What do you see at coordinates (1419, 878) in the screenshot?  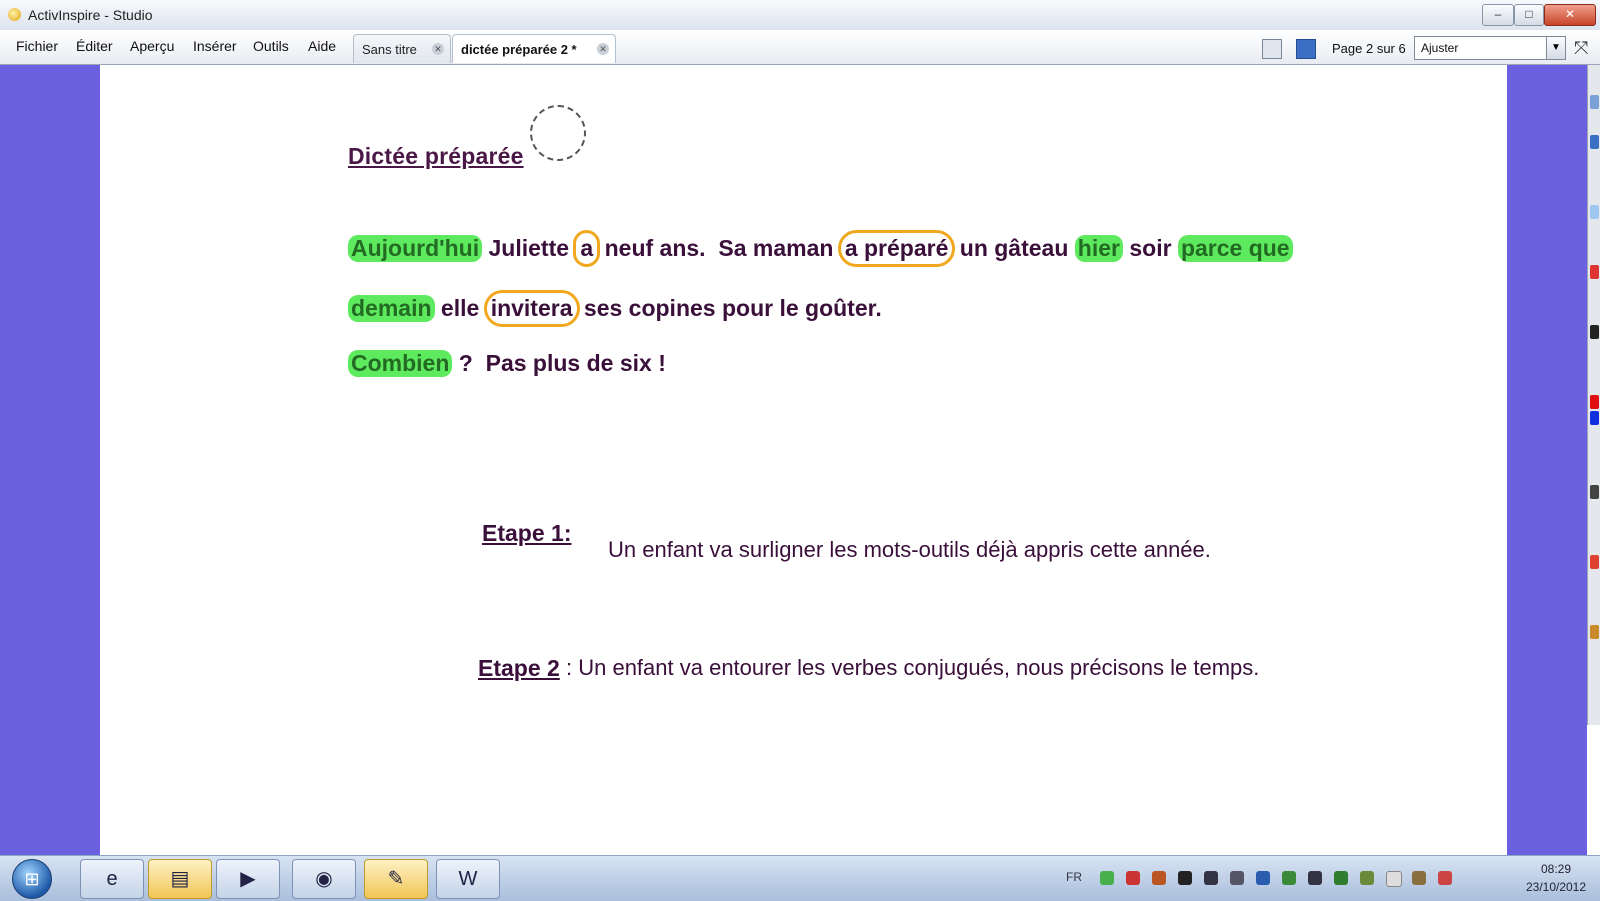 I see `wifi-signal-icon` at bounding box center [1419, 878].